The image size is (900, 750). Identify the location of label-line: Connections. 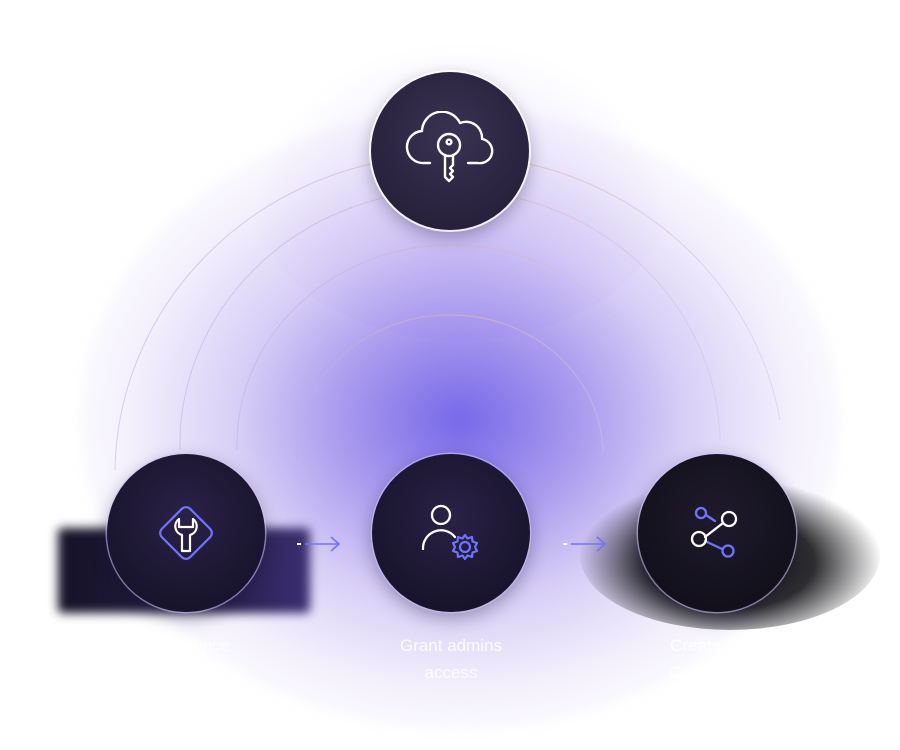
(716, 672).